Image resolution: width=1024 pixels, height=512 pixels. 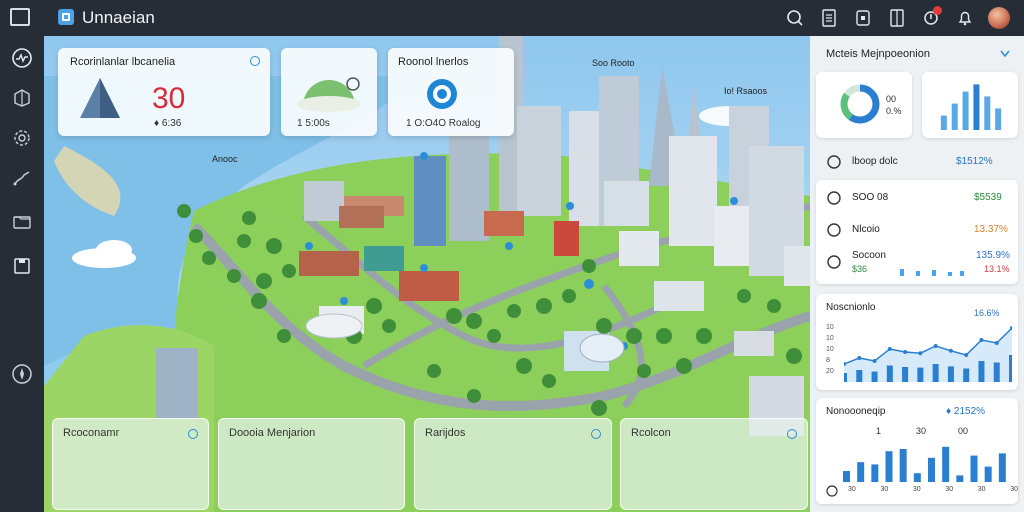 What do you see at coordinates (795, 18) in the screenshot?
I see `search-icon` at bounding box center [795, 18].